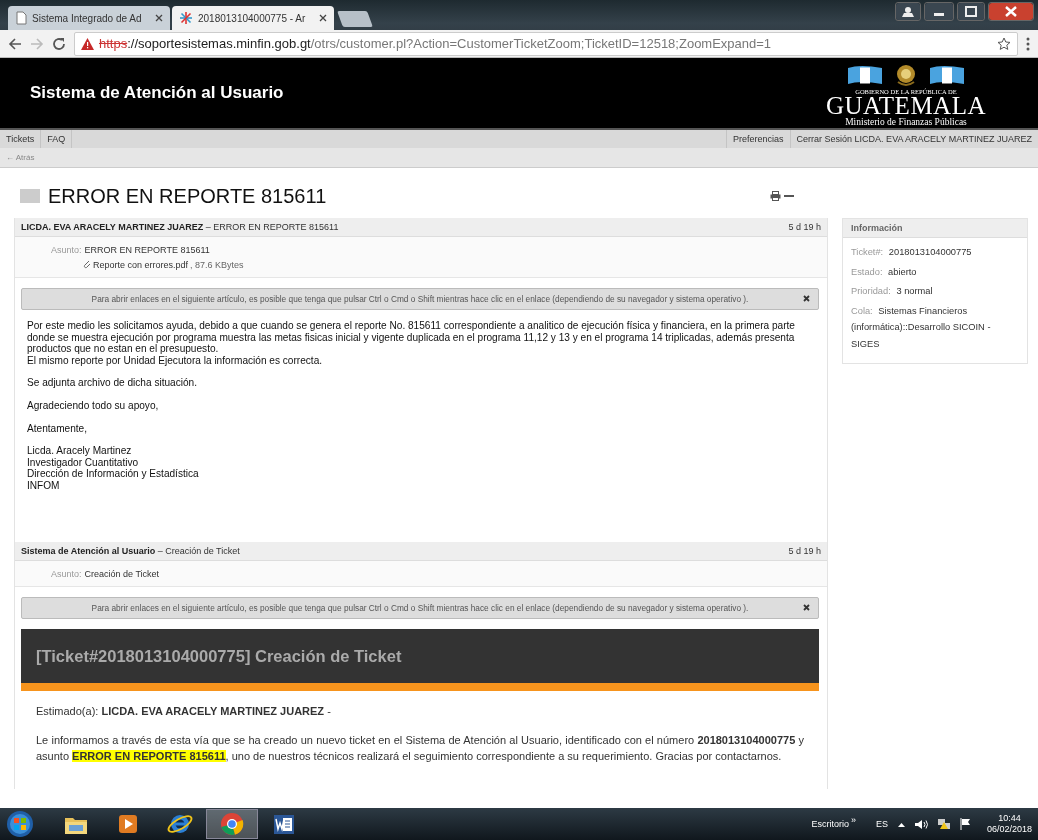 This screenshot has height=840, width=1038. Describe the element at coordinates (830, 824) in the screenshot. I see `toolbar-label: Escritorio` at that location.